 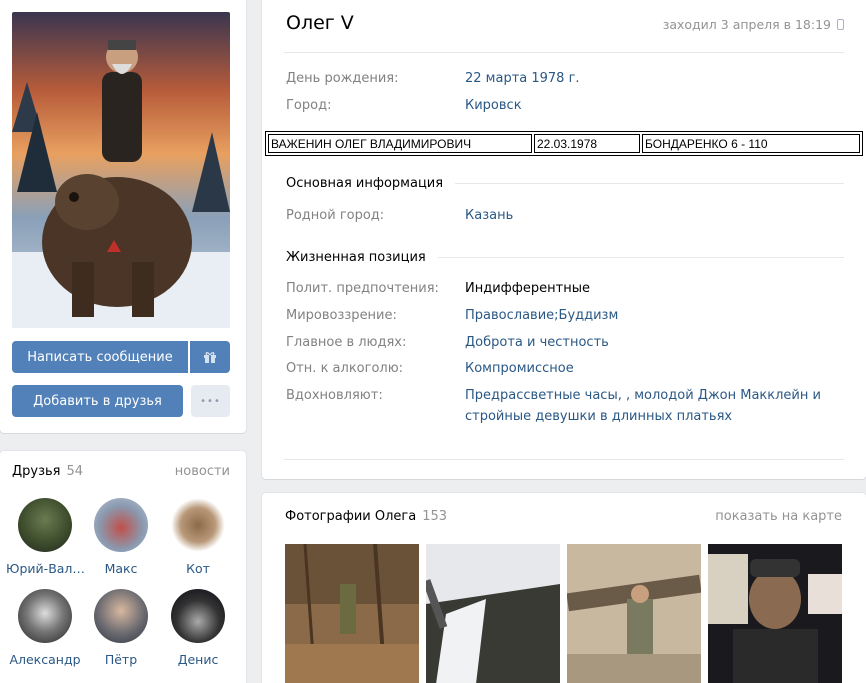 I want to click on info-label: Отн. к алкоголю:, so click(x=345, y=368).